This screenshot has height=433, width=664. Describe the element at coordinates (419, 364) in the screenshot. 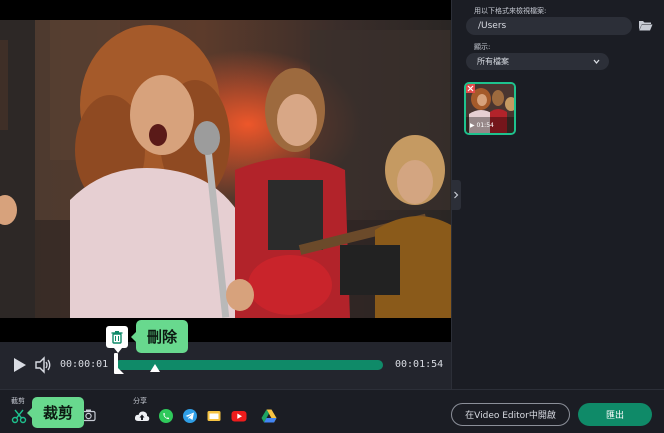

I see `total-time: 00:01:54` at that location.